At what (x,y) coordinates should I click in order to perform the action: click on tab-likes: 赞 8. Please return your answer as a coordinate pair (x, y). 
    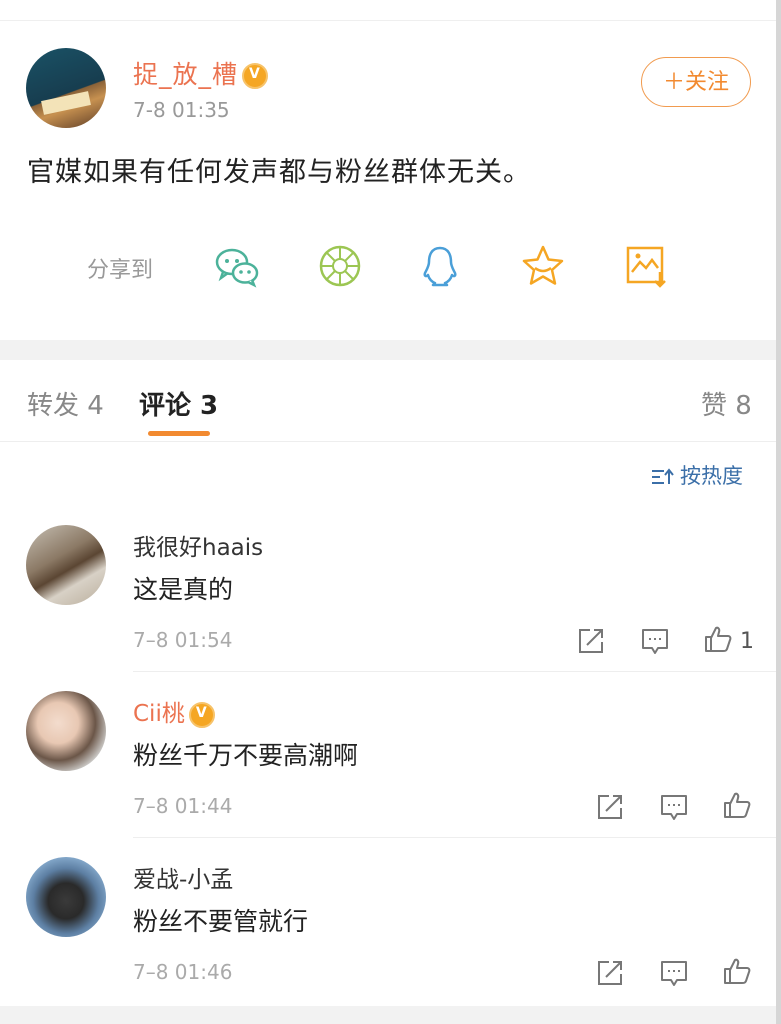
    Looking at the image, I should click on (726, 403).